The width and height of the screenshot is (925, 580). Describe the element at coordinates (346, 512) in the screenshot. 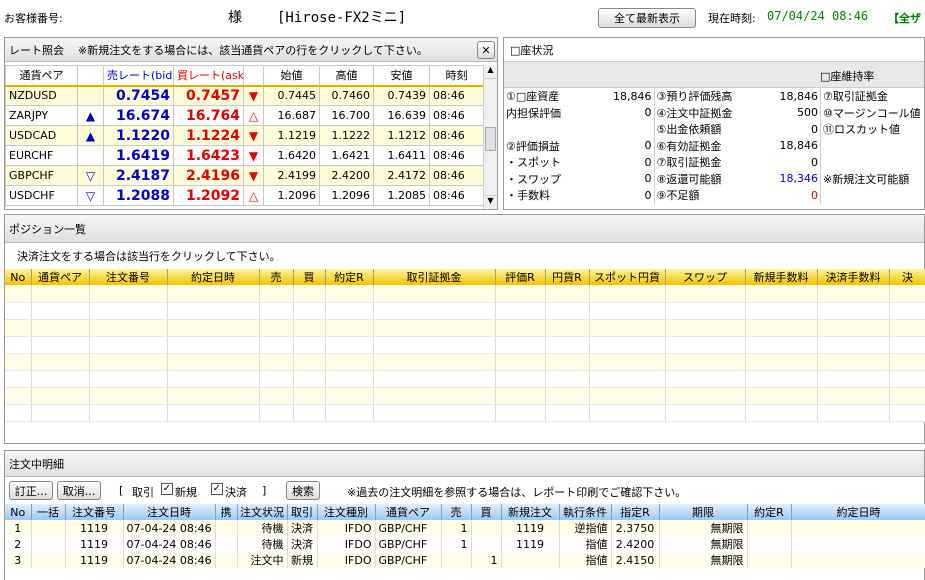

I see `order-col-header: 注文種別` at that location.